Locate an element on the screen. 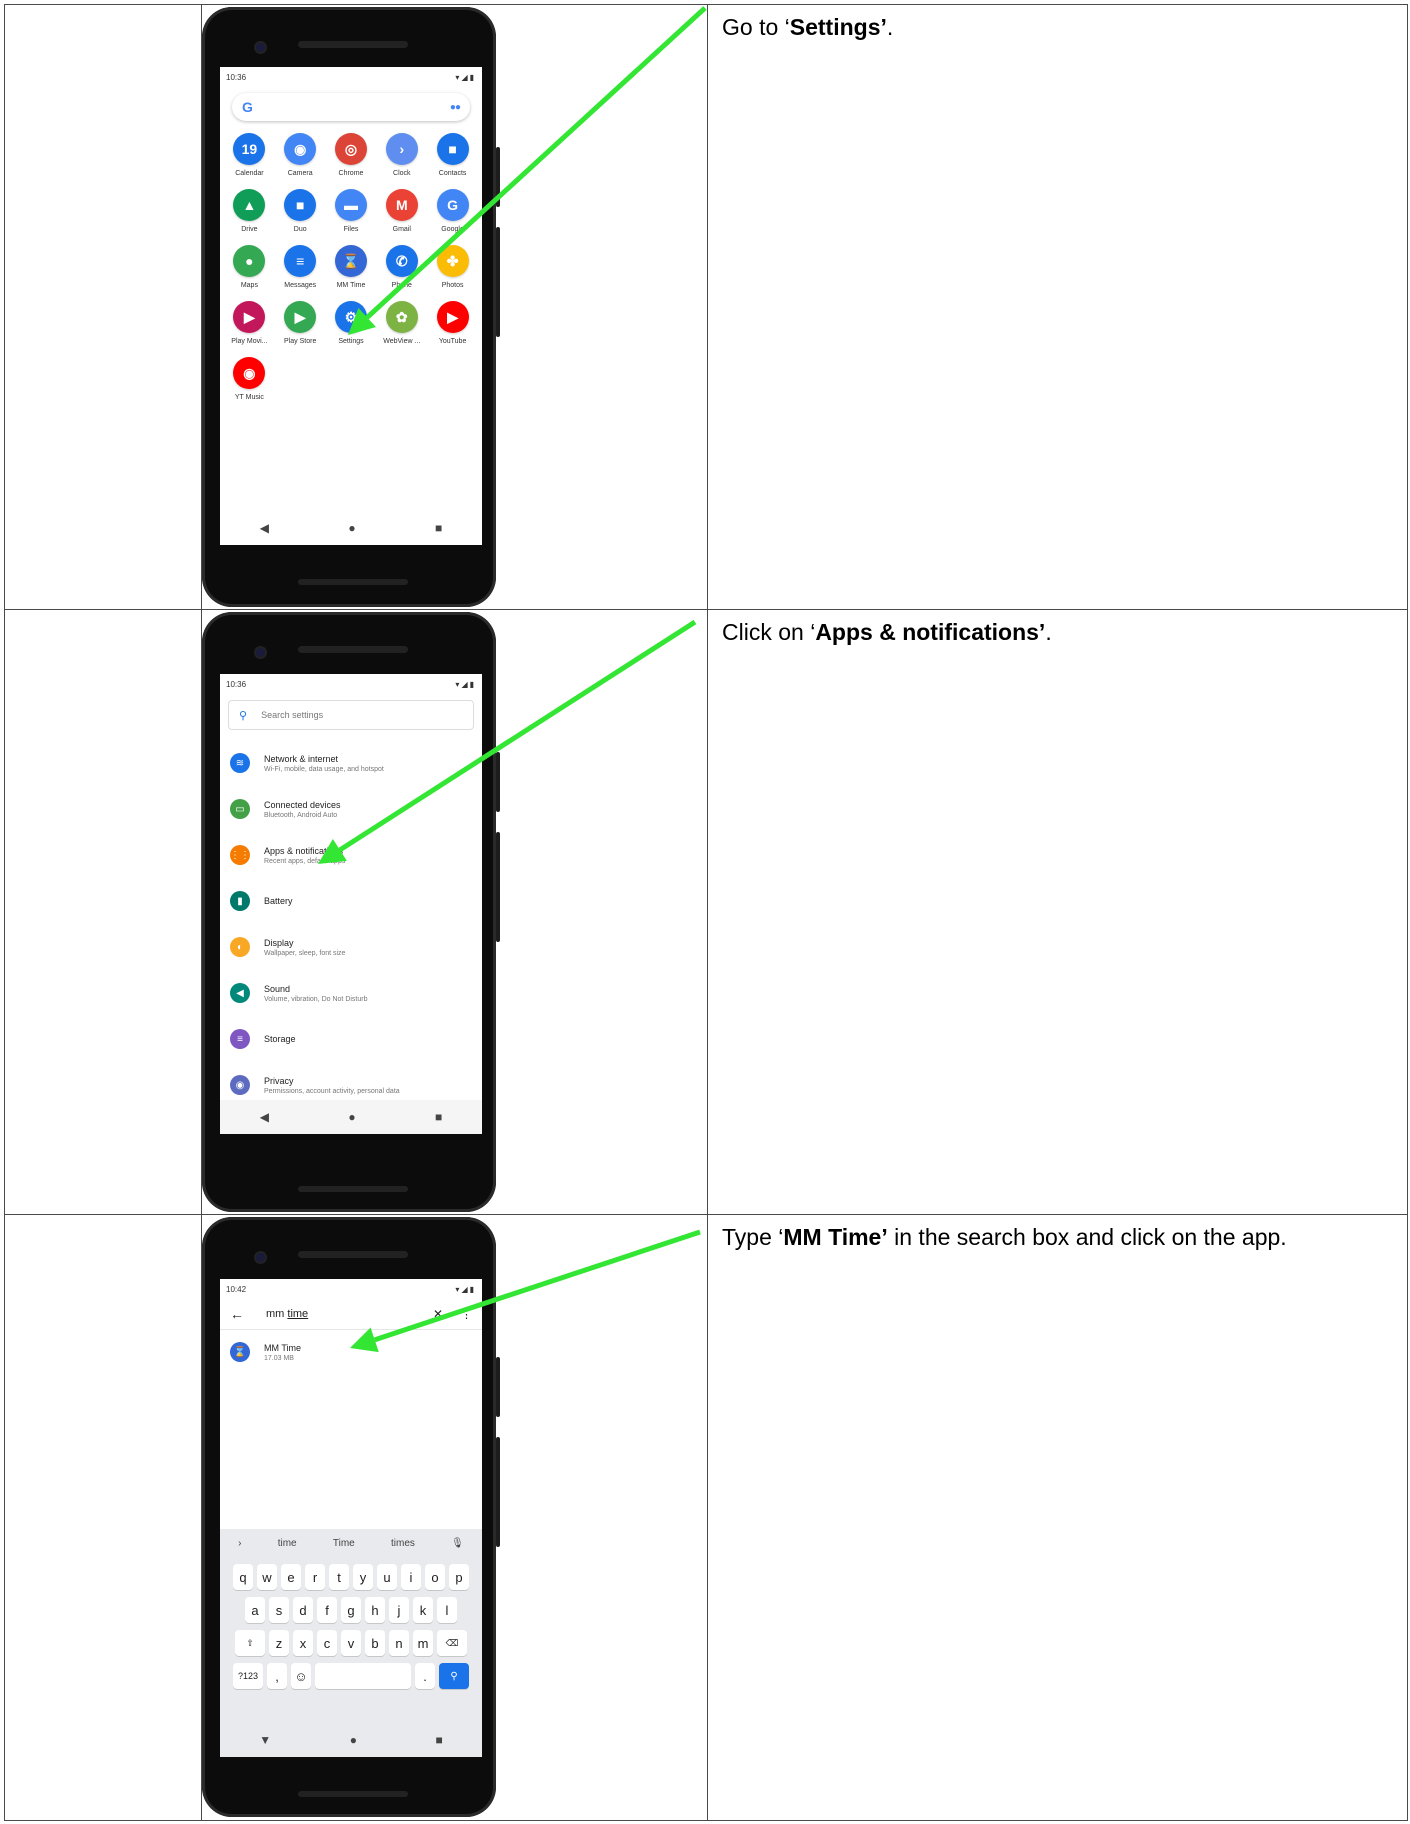 The height and width of the screenshot is (1824, 1410). clock-icon: › is located at coordinates (401, 149).